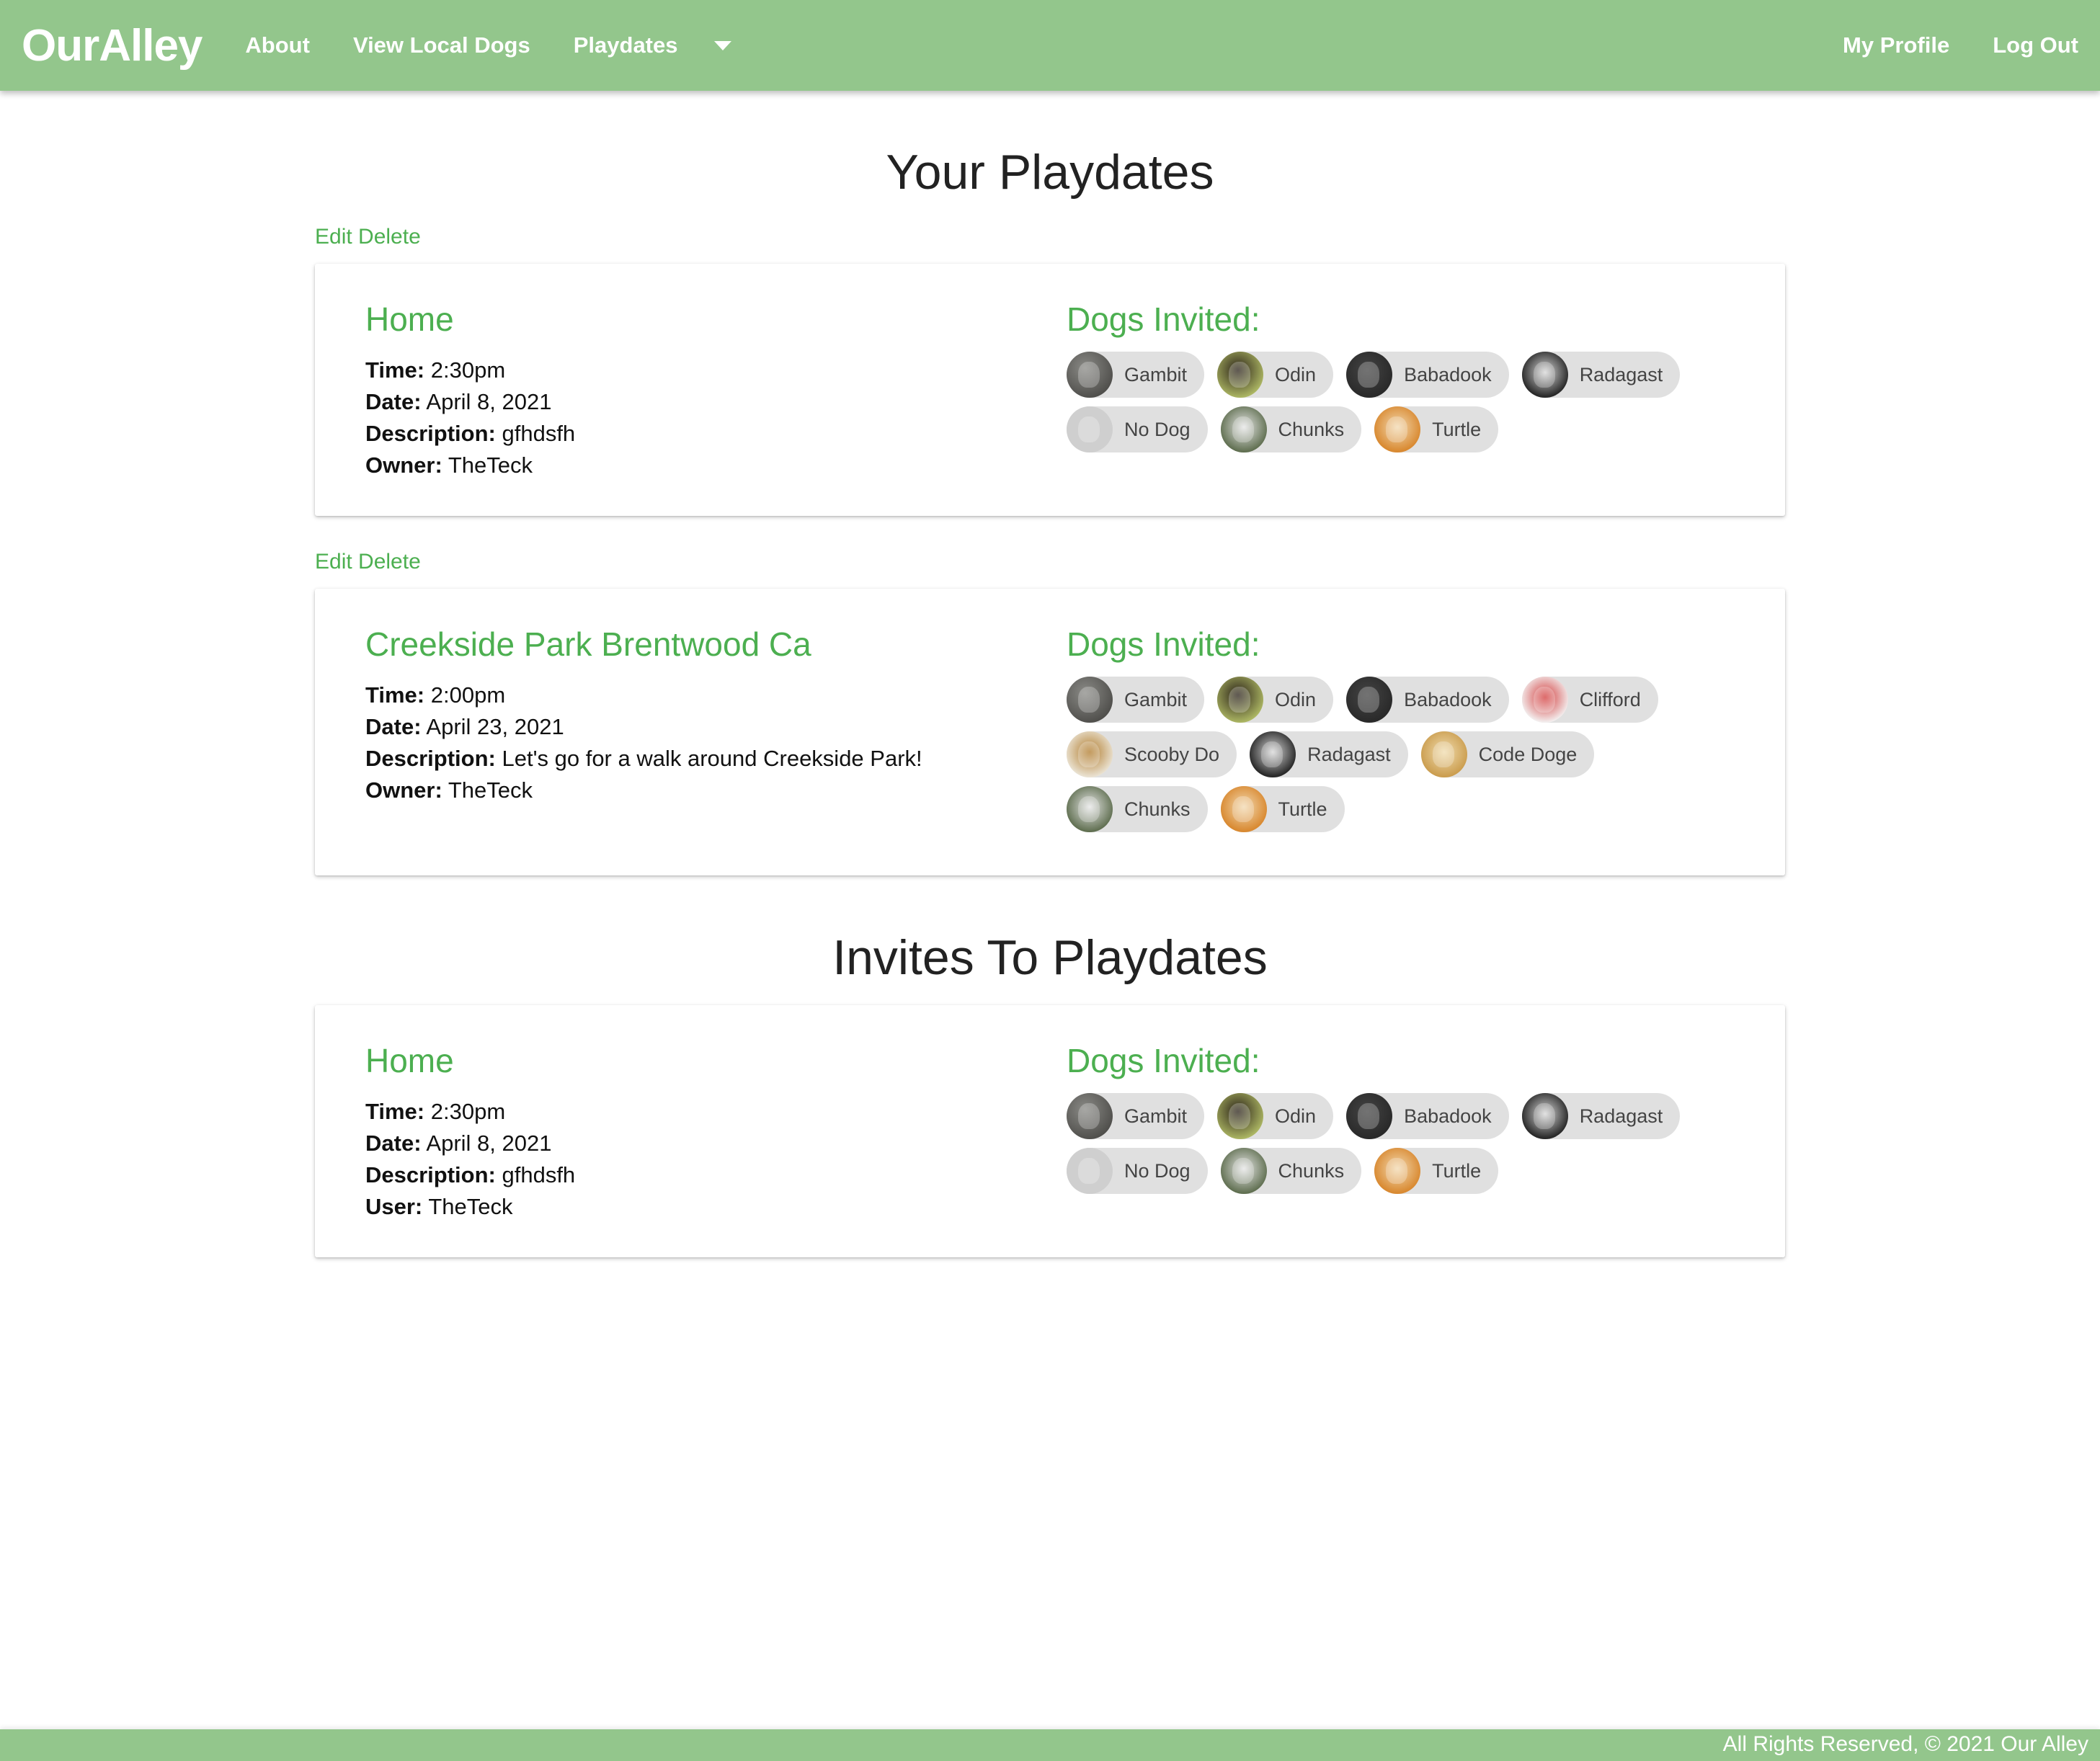 The width and height of the screenshot is (2100, 1761). Describe the element at coordinates (1050, 1745) in the screenshot. I see `footer: All Rights Reserved, © 2021 Our Alley` at that location.